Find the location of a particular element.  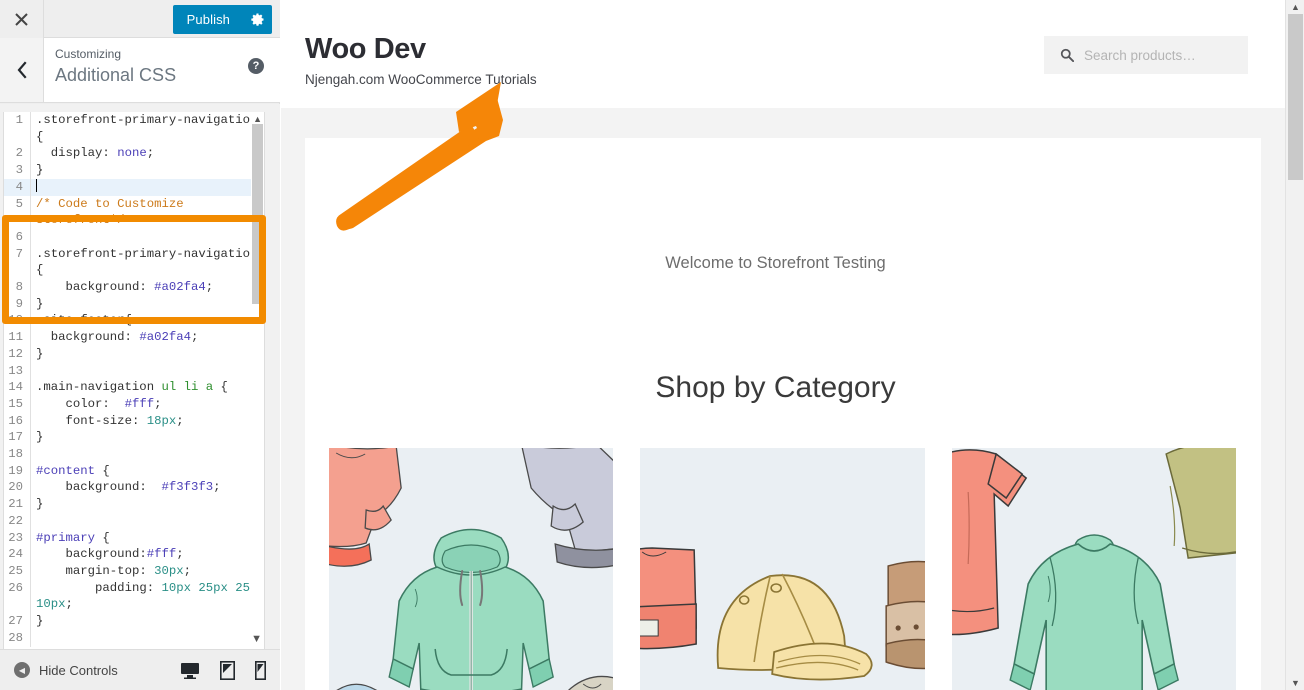

code-text: margin-top: 30px; is located at coordinates (147, 571).